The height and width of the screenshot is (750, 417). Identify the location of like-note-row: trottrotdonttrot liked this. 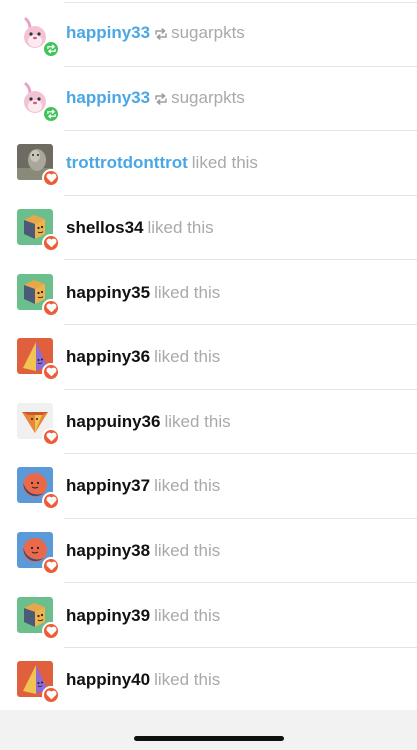
(208, 163).